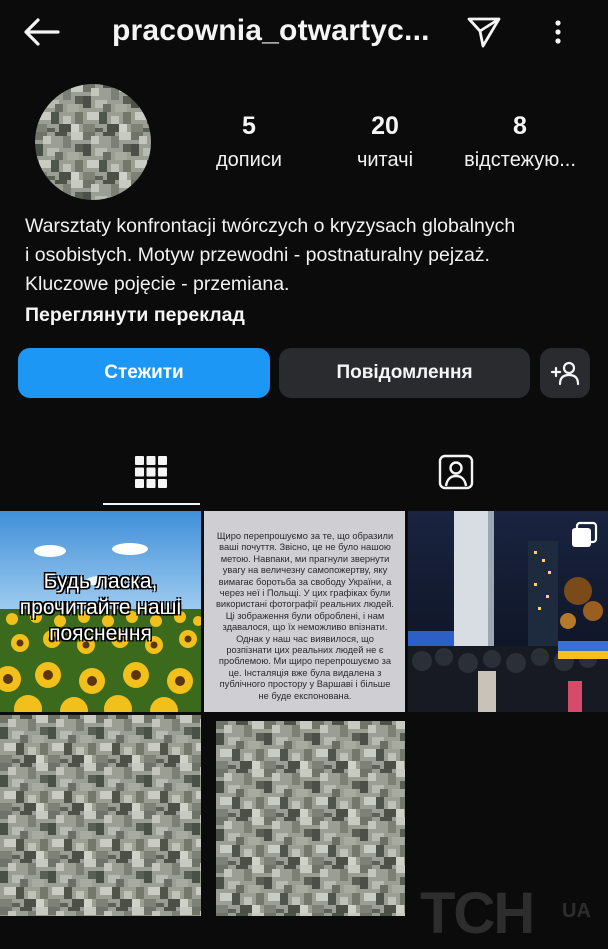 Image resolution: width=608 pixels, height=949 pixels. I want to click on profile-avatar, so click(93, 142).